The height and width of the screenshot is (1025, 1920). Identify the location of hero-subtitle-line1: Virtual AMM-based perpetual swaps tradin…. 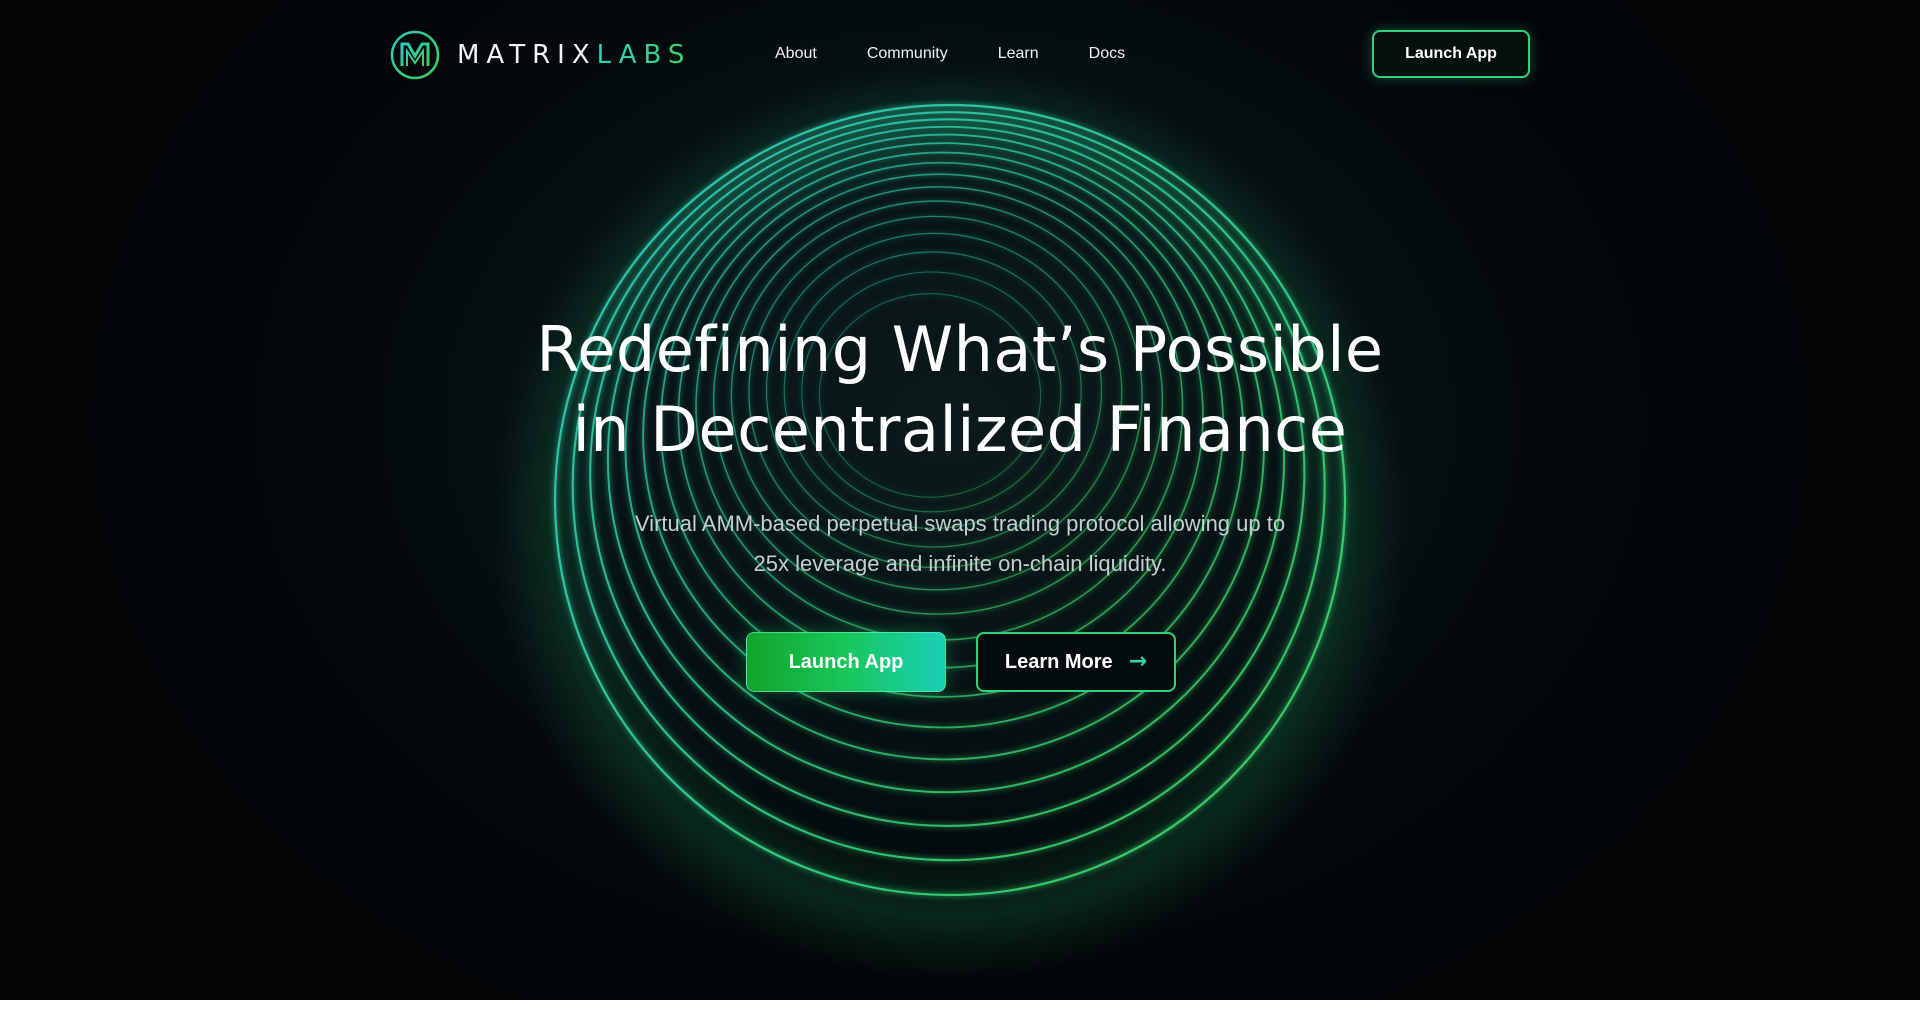
(960, 523).